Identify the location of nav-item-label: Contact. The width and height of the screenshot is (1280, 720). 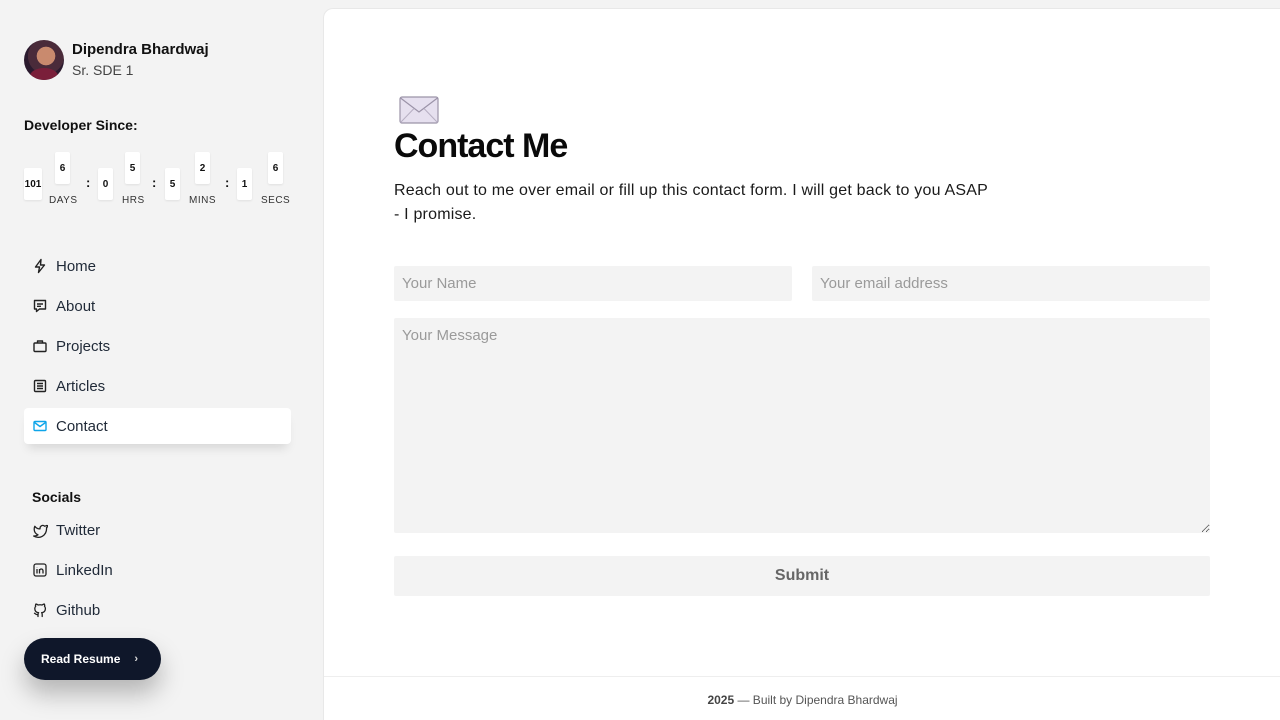
(82, 426).